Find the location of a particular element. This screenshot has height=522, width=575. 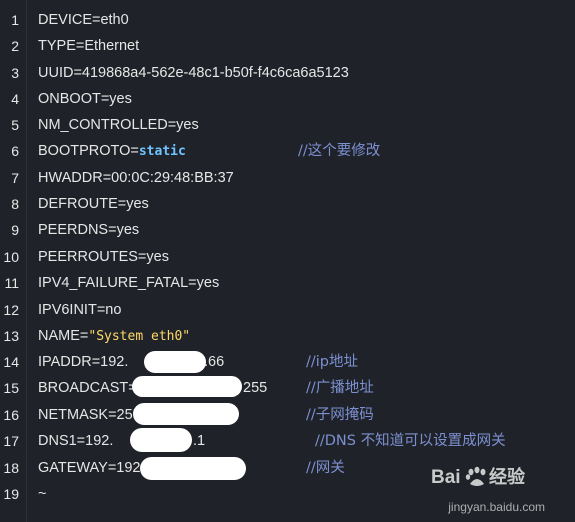

keyword-token: static is located at coordinates (162, 151).